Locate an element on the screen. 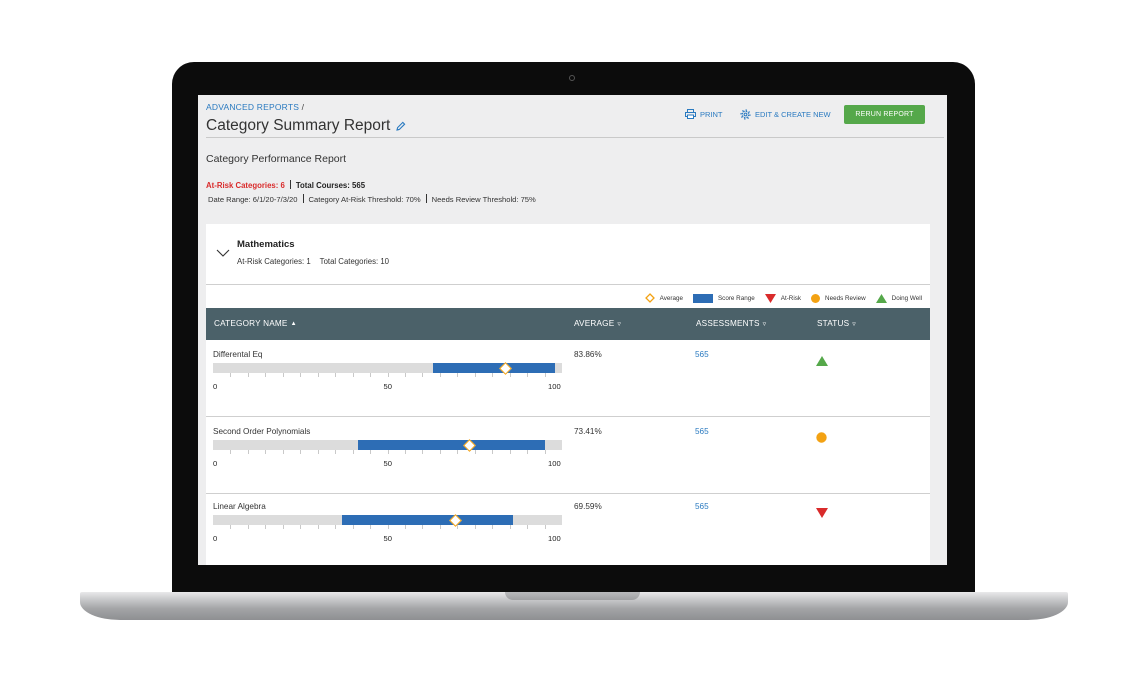 The height and width of the screenshot is (682, 1142). group-total: Total Categories: 10 is located at coordinates (354, 261).